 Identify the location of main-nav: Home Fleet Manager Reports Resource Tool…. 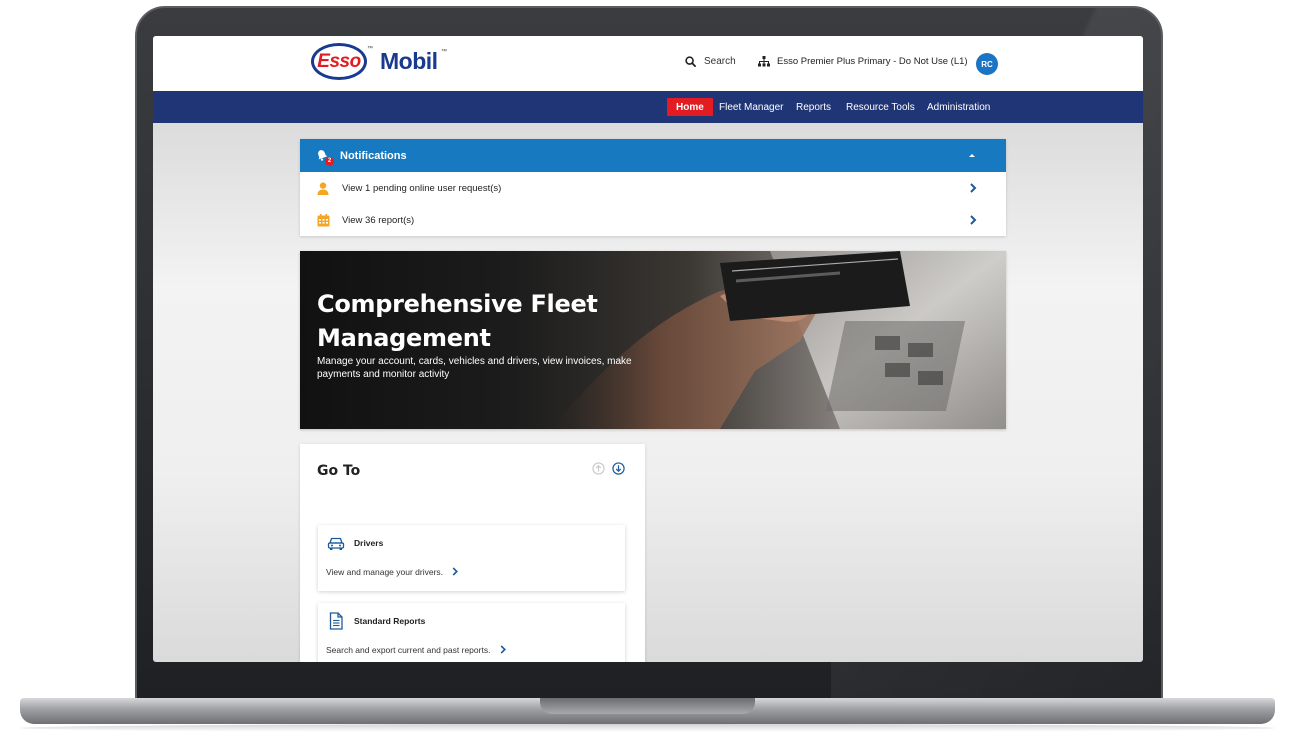
(648, 107).